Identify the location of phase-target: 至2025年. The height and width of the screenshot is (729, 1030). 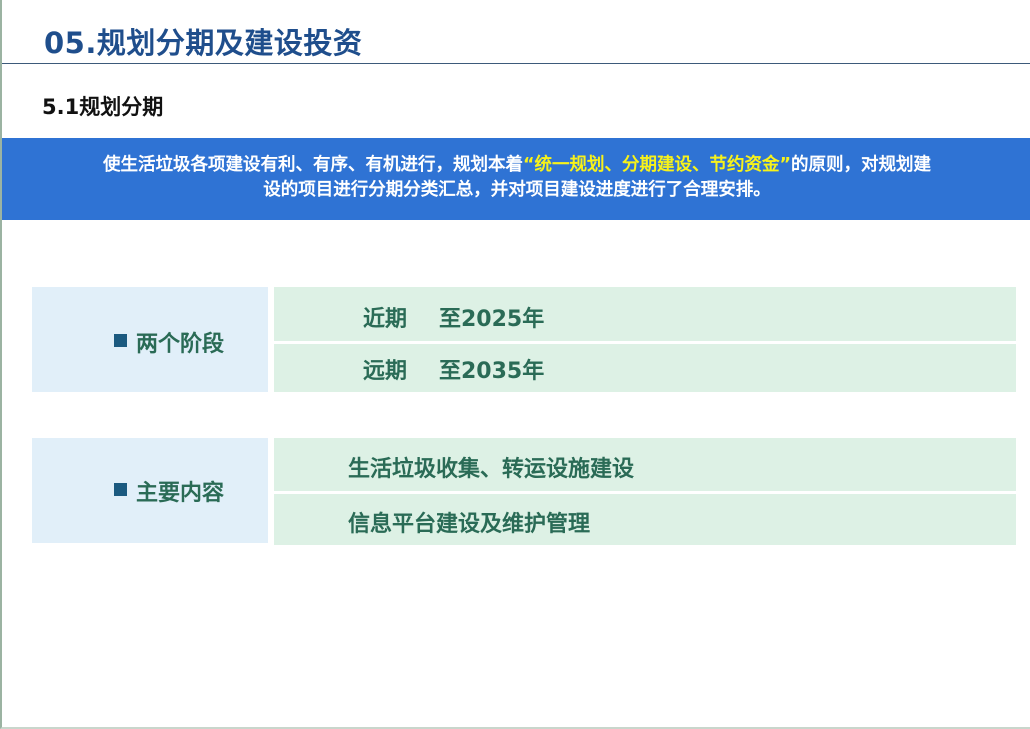
(492, 319).